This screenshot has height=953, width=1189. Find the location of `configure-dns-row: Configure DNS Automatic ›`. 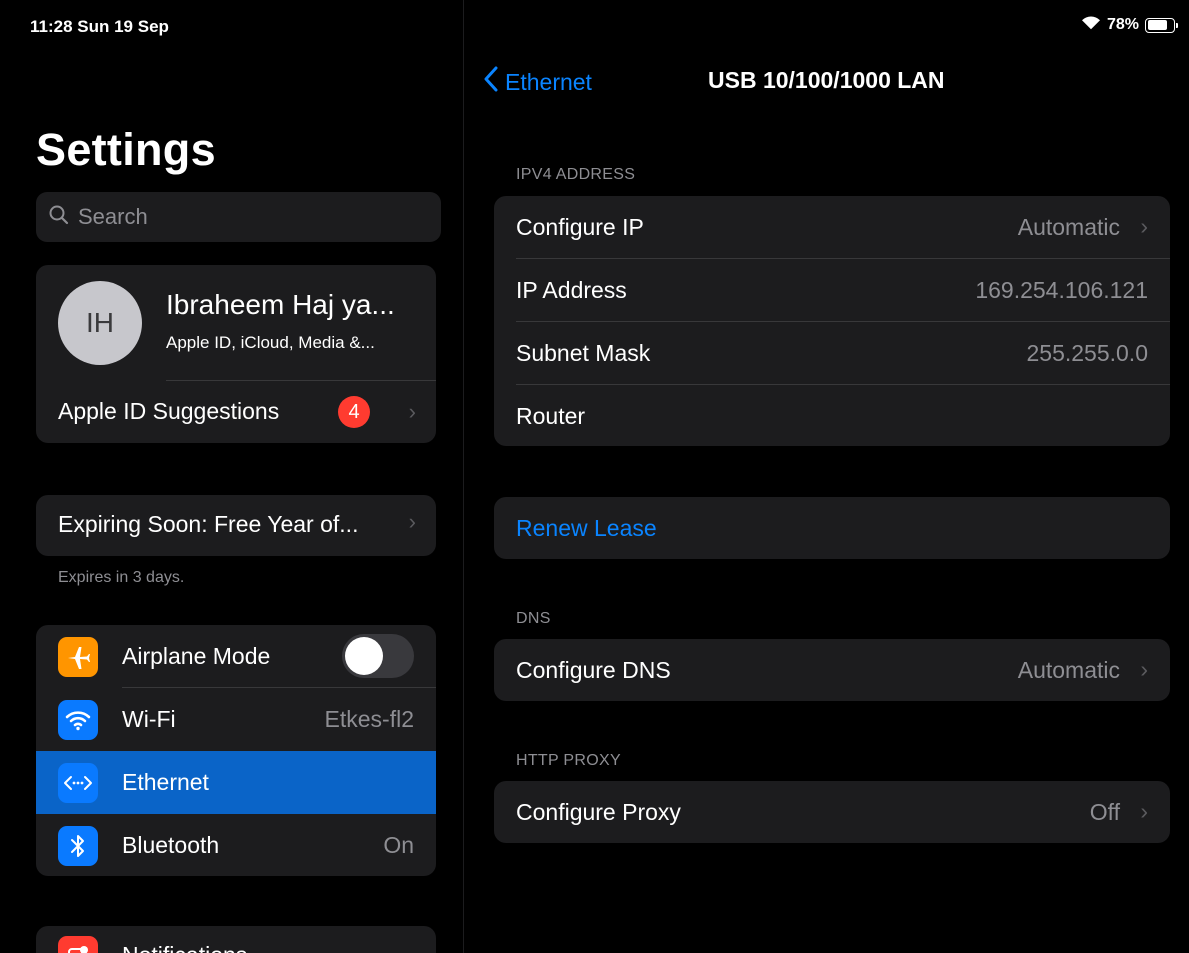

configure-dns-row: Configure DNS Automatic › is located at coordinates (832, 670).